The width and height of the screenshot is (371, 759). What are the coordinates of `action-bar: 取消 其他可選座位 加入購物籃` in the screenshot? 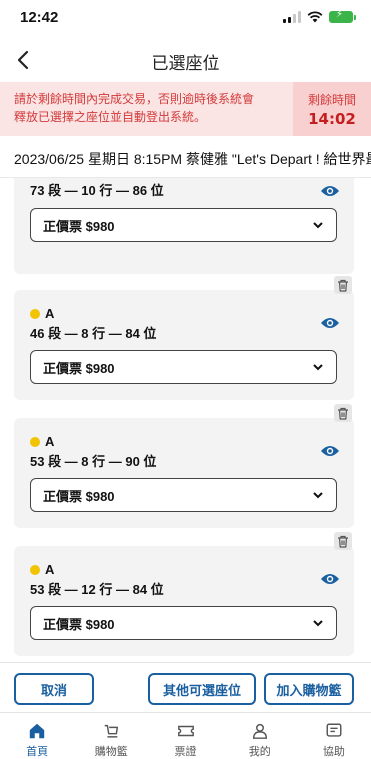 It's located at (185, 687).